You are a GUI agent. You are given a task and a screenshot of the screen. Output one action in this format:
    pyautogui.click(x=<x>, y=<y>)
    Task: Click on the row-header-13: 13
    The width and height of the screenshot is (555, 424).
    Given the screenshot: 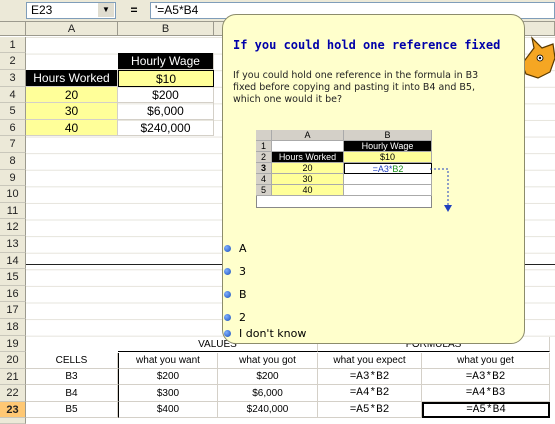 What is the action you would take?
    pyautogui.click(x=13, y=244)
    